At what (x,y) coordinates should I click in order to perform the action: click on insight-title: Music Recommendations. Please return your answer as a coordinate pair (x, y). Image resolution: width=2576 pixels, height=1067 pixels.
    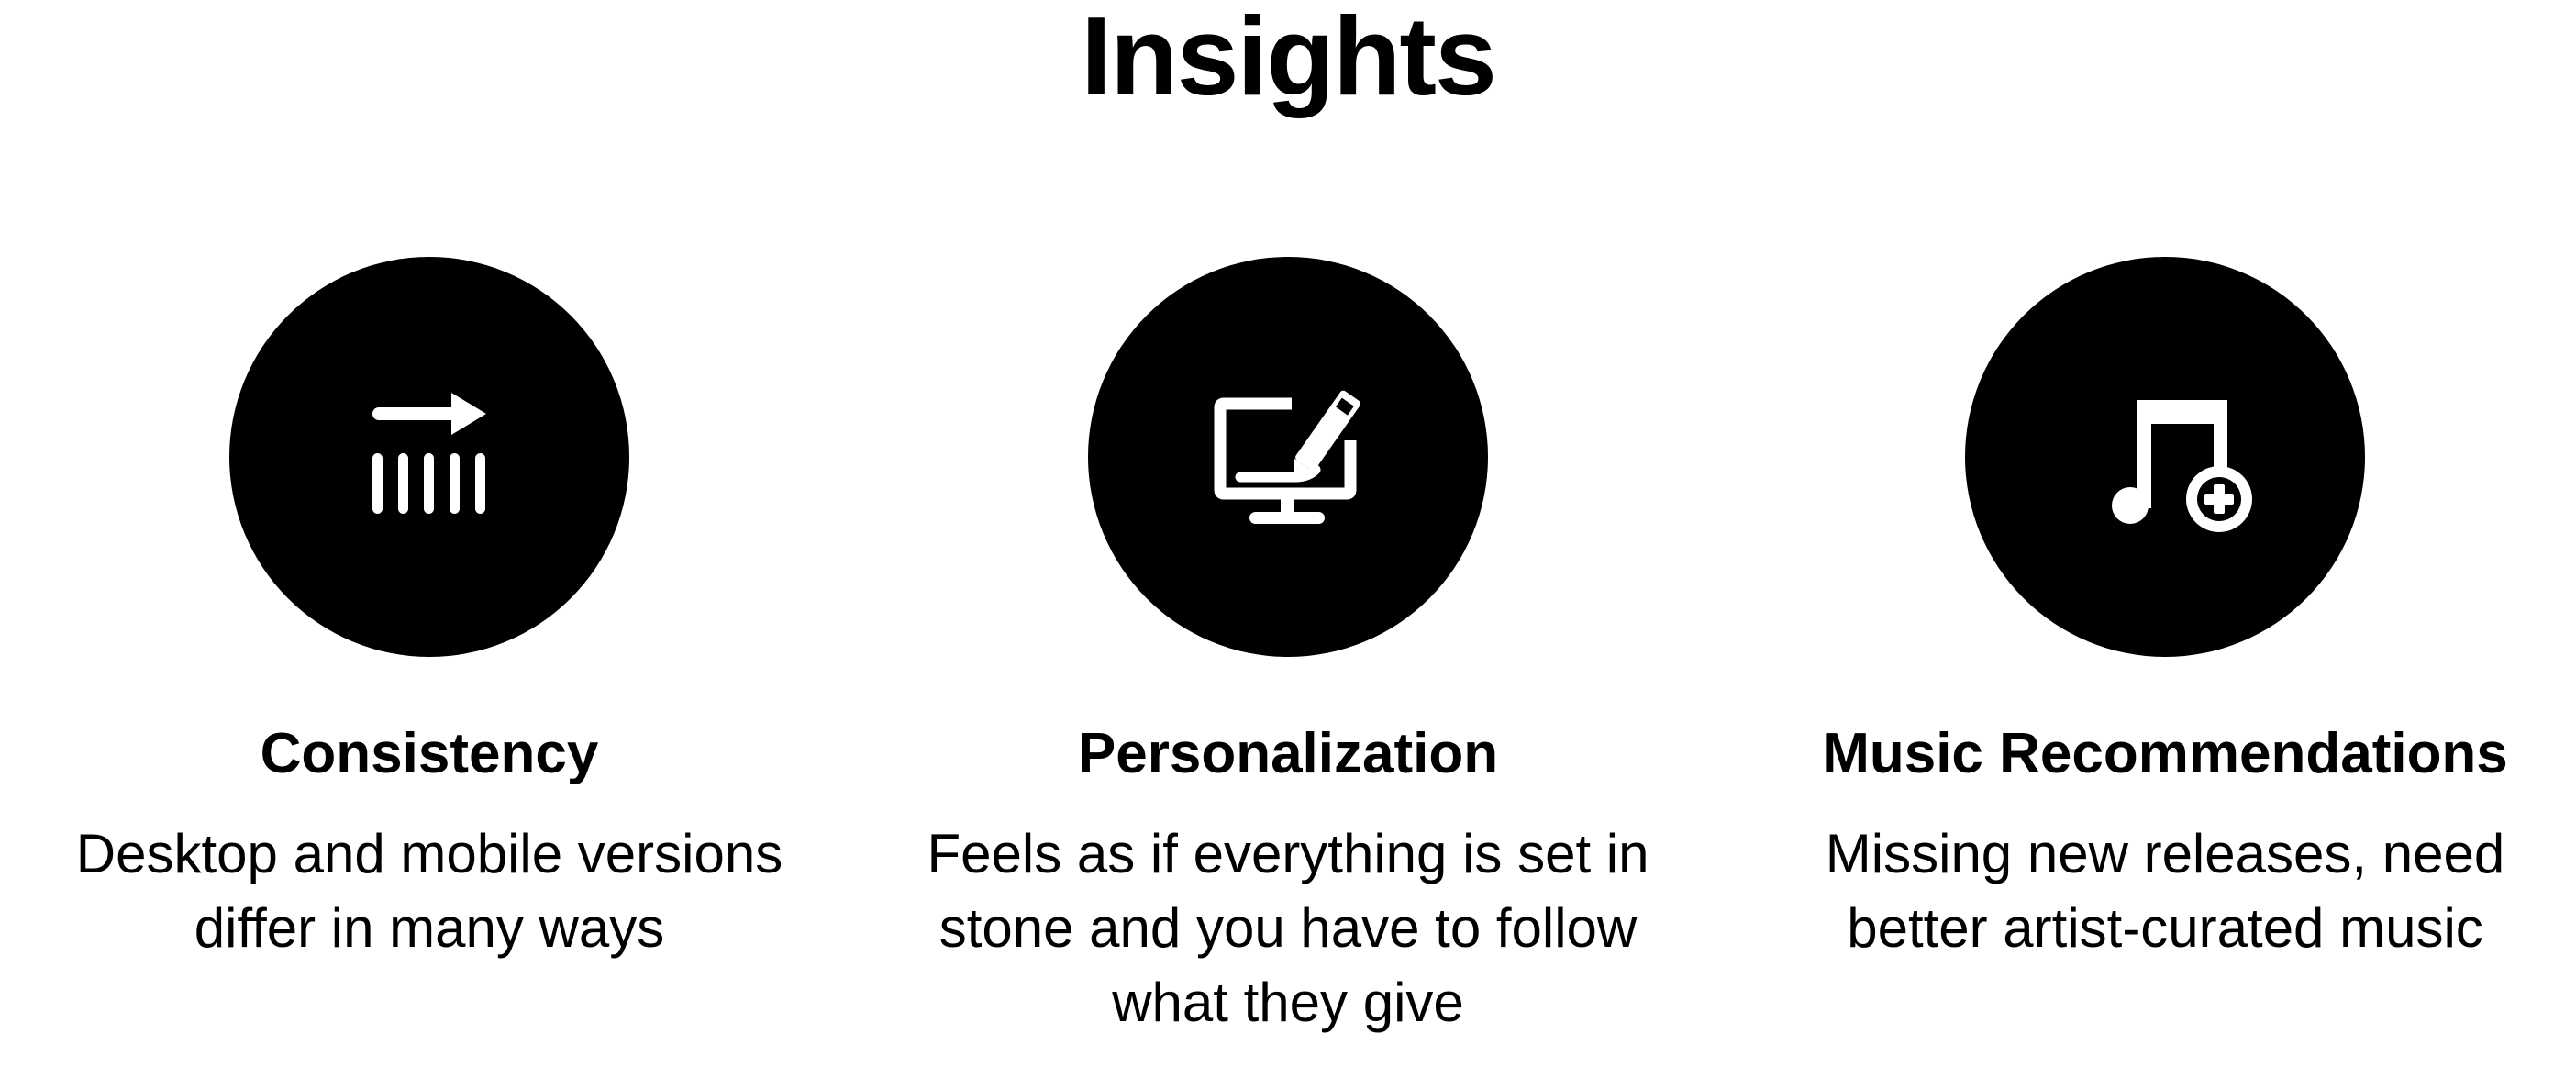
    Looking at the image, I should click on (2165, 753).